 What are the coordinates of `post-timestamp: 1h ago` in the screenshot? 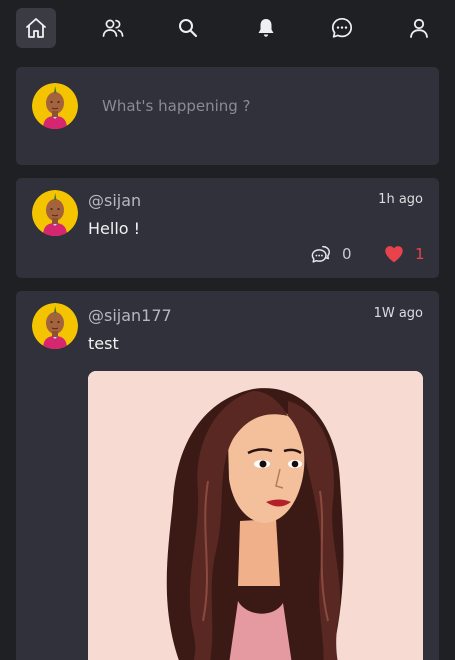 It's located at (400, 199).